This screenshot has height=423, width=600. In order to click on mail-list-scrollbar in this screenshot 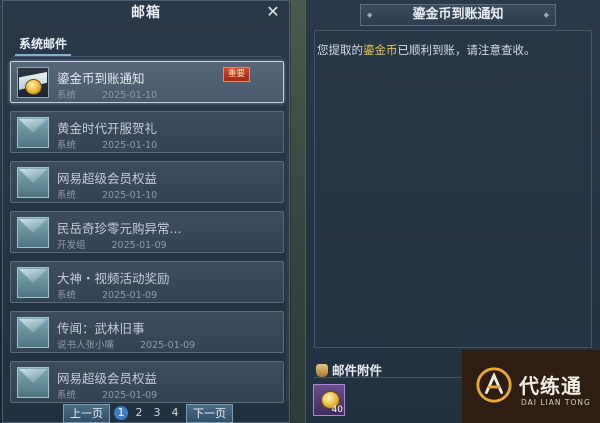, I will do `click(287, 231)`.